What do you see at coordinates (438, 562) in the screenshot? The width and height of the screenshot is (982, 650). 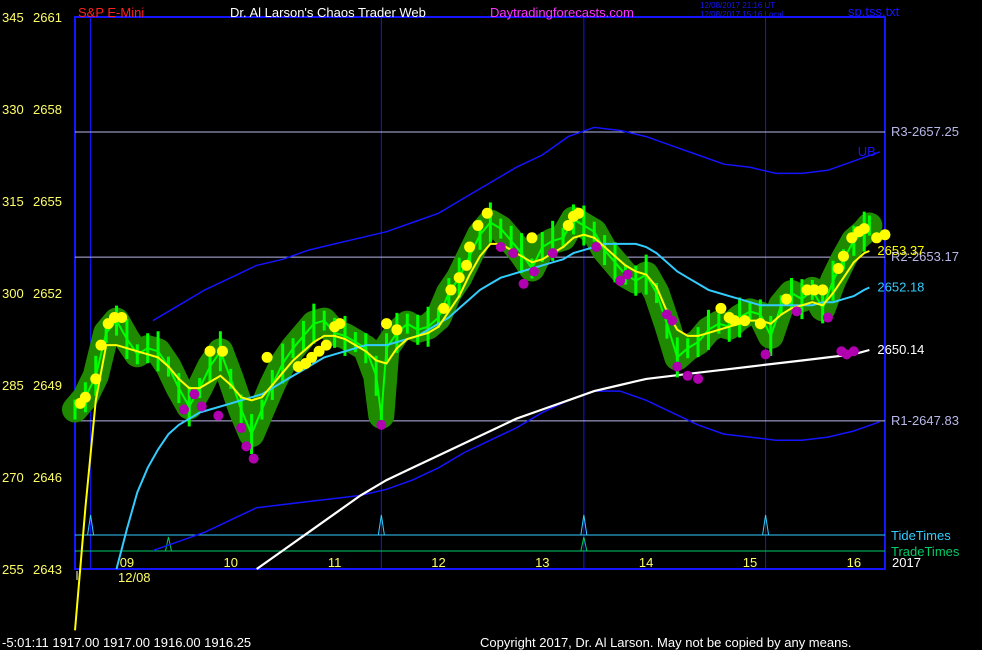 I see `x-tick-3: 12` at bounding box center [438, 562].